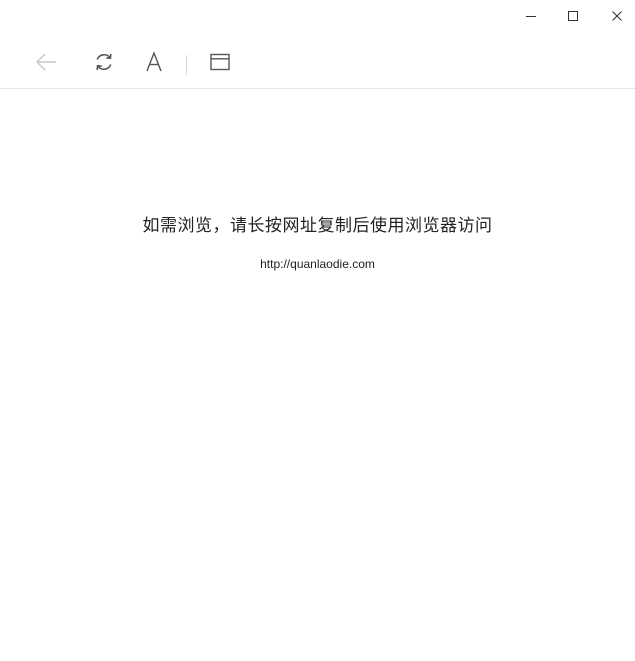 This screenshot has width=635, height=661. I want to click on maximize-icon, so click(573, 16).